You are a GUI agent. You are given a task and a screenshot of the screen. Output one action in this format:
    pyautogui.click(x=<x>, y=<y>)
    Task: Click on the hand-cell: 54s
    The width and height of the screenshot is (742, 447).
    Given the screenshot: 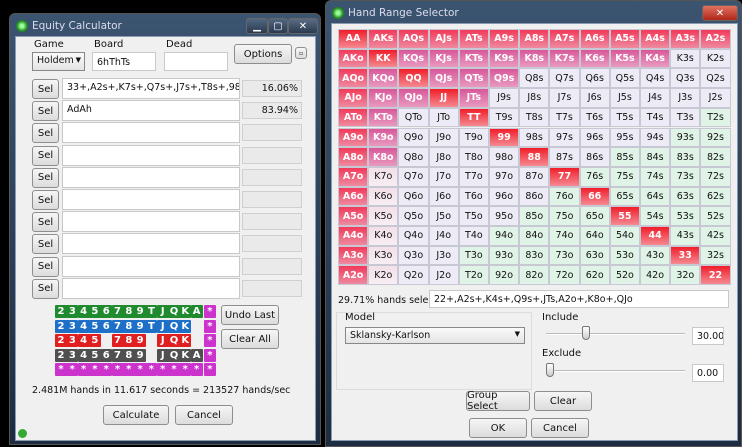 What is the action you would take?
    pyautogui.click(x=655, y=216)
    